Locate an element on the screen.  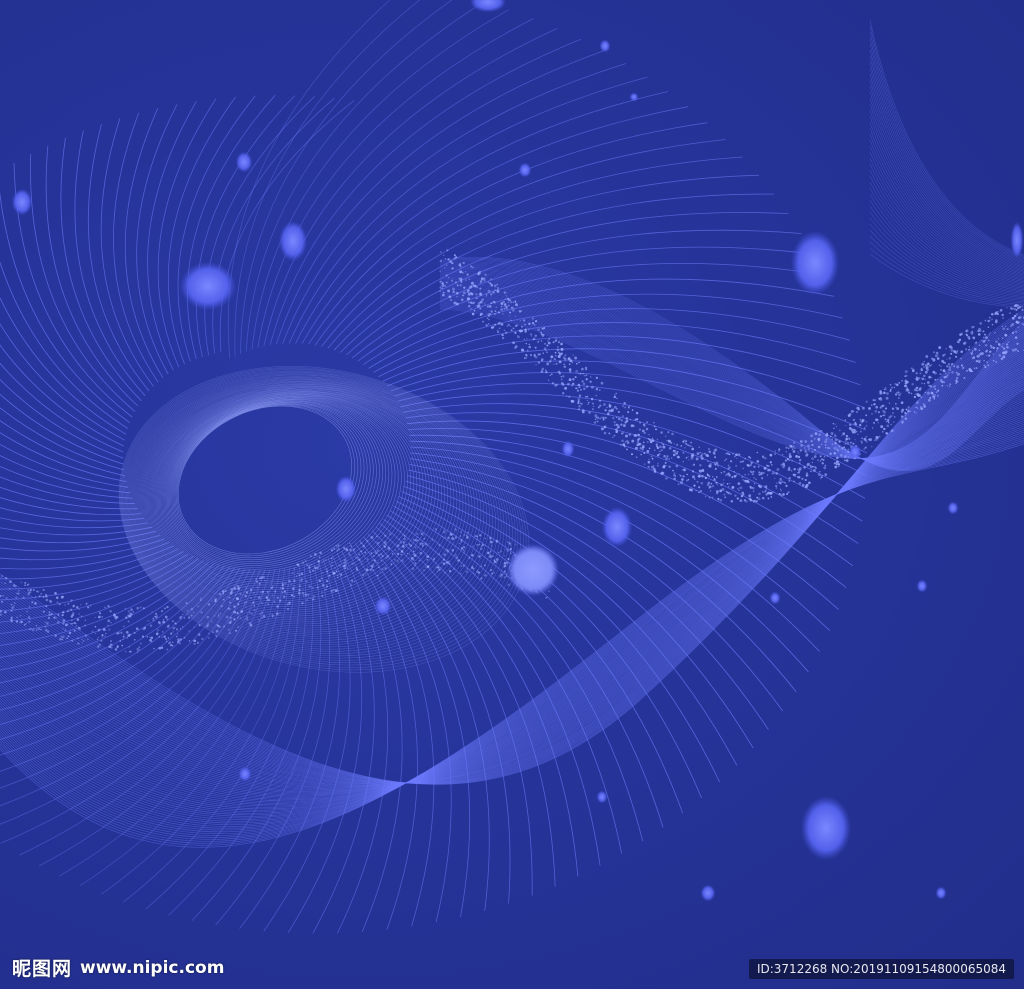
watermark-site-name: 昵图网 is located at coordinates (42, 969).